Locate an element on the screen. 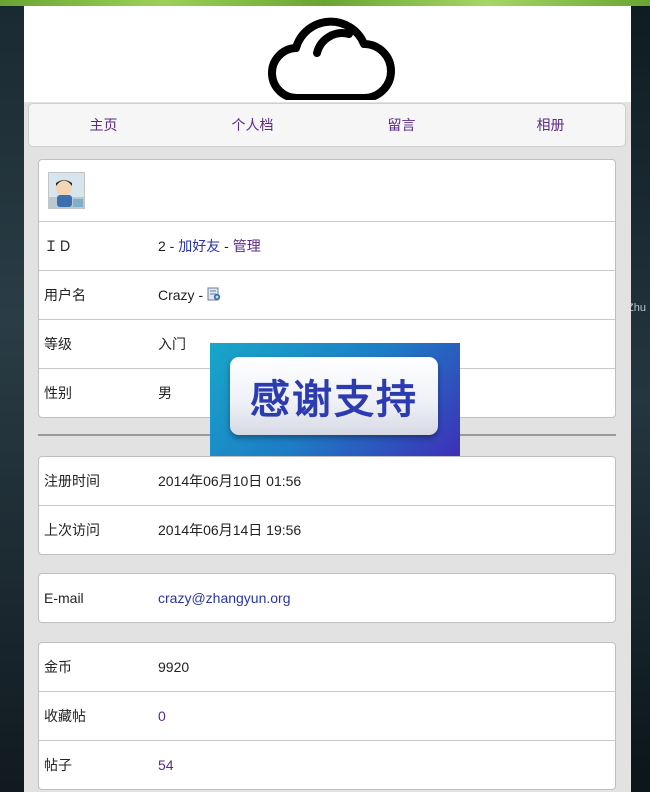 The width and height of the screenshot is (650, 792). row-username: 用户名 Crazy - is located at coordinates (327, 294).